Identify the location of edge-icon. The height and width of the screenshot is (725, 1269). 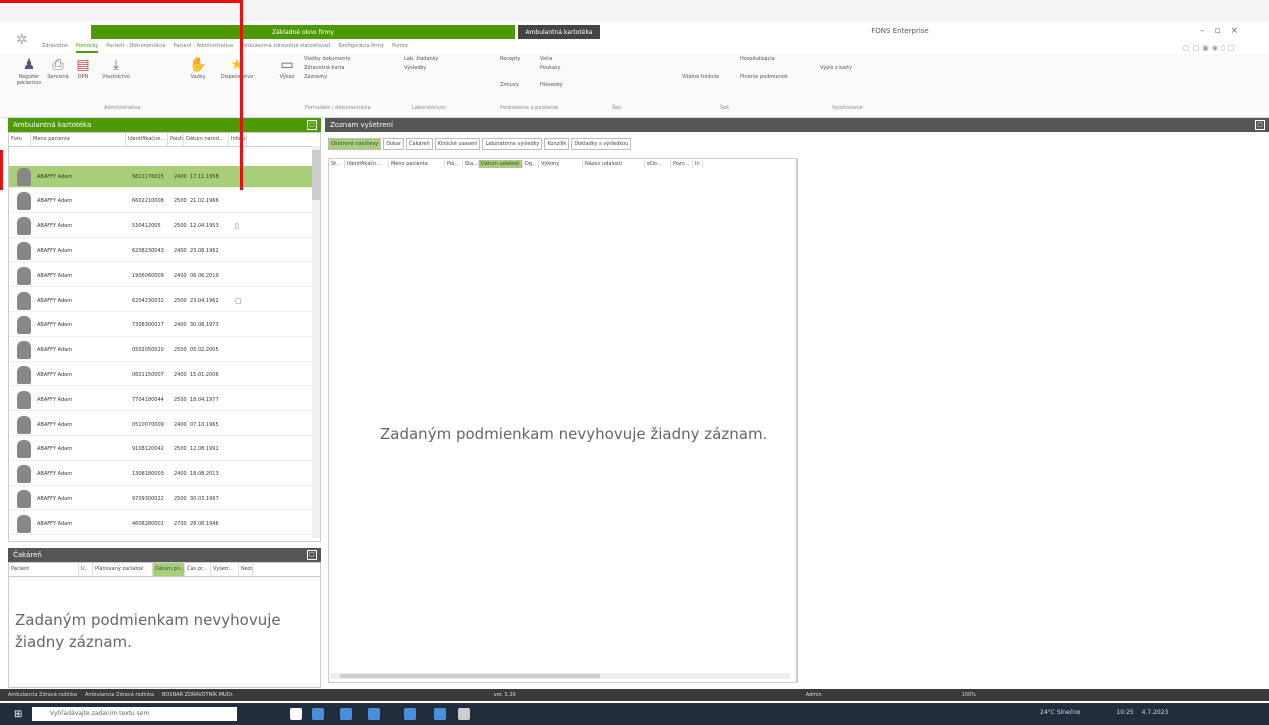
(440, 714).